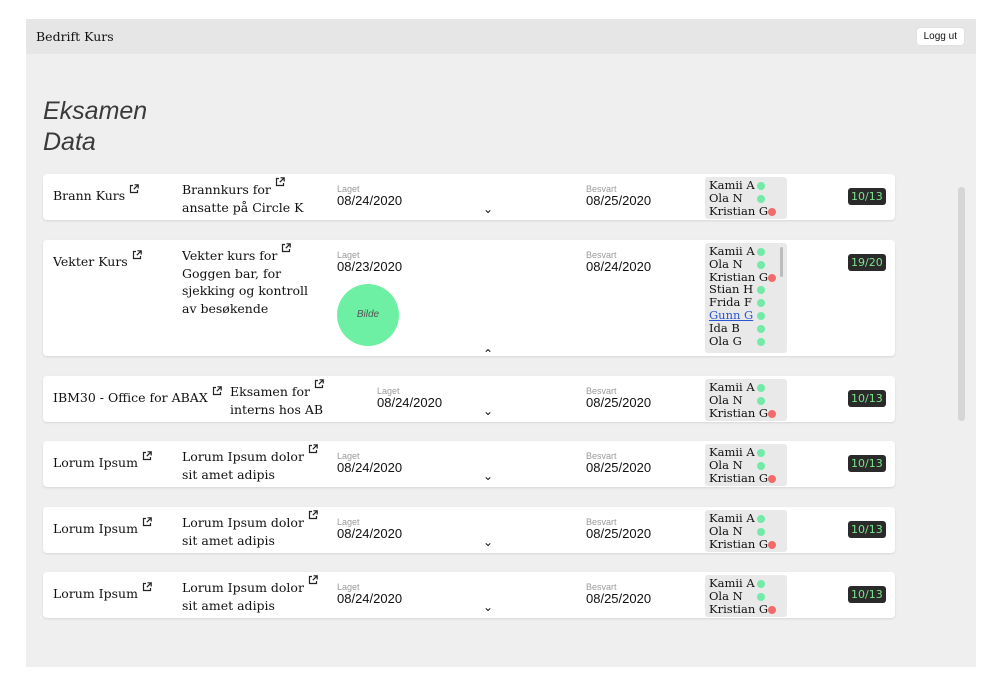  Describe the element at coordinates (95, 127) in the screenshot. I see `page-title: Eksamen Data` at that location.